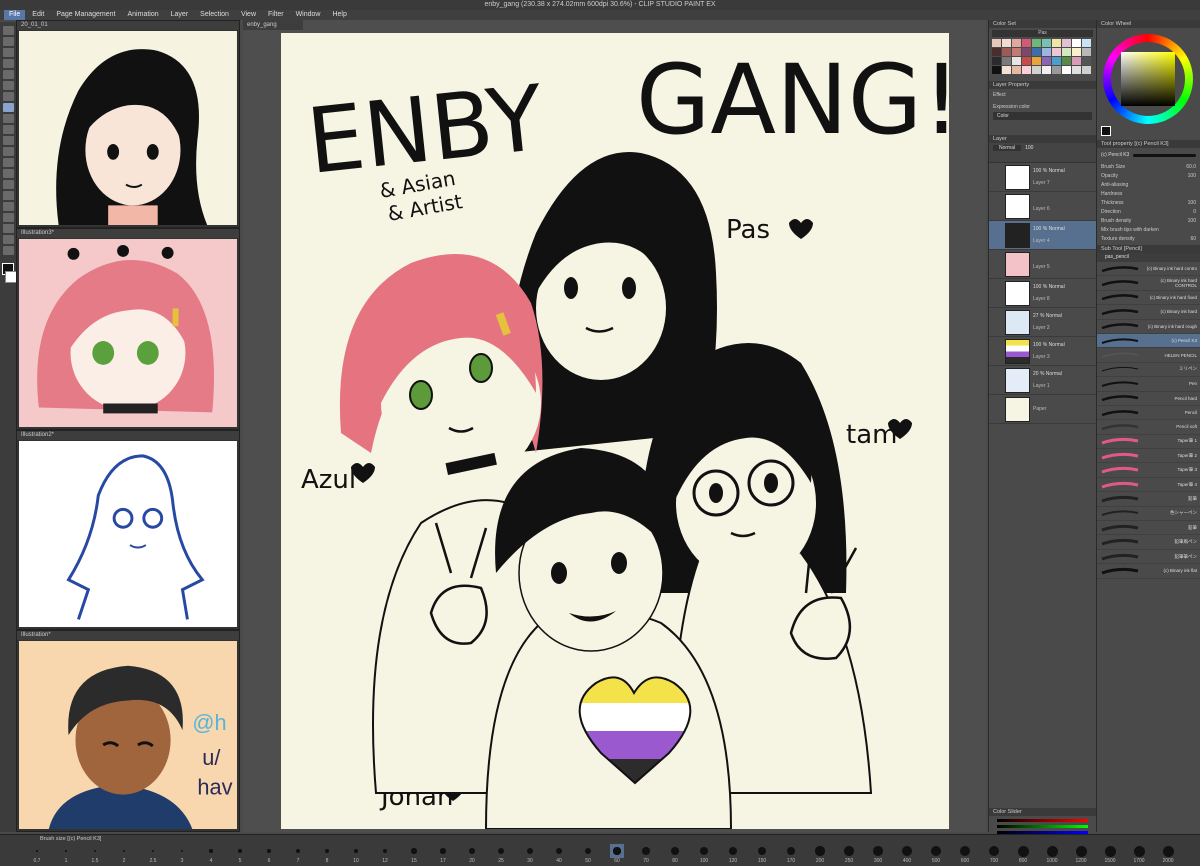 The width and height of the screenshot is (1200, 866). I want to click on brush-item: 鉛筆風ペン, so click(1148, 542).